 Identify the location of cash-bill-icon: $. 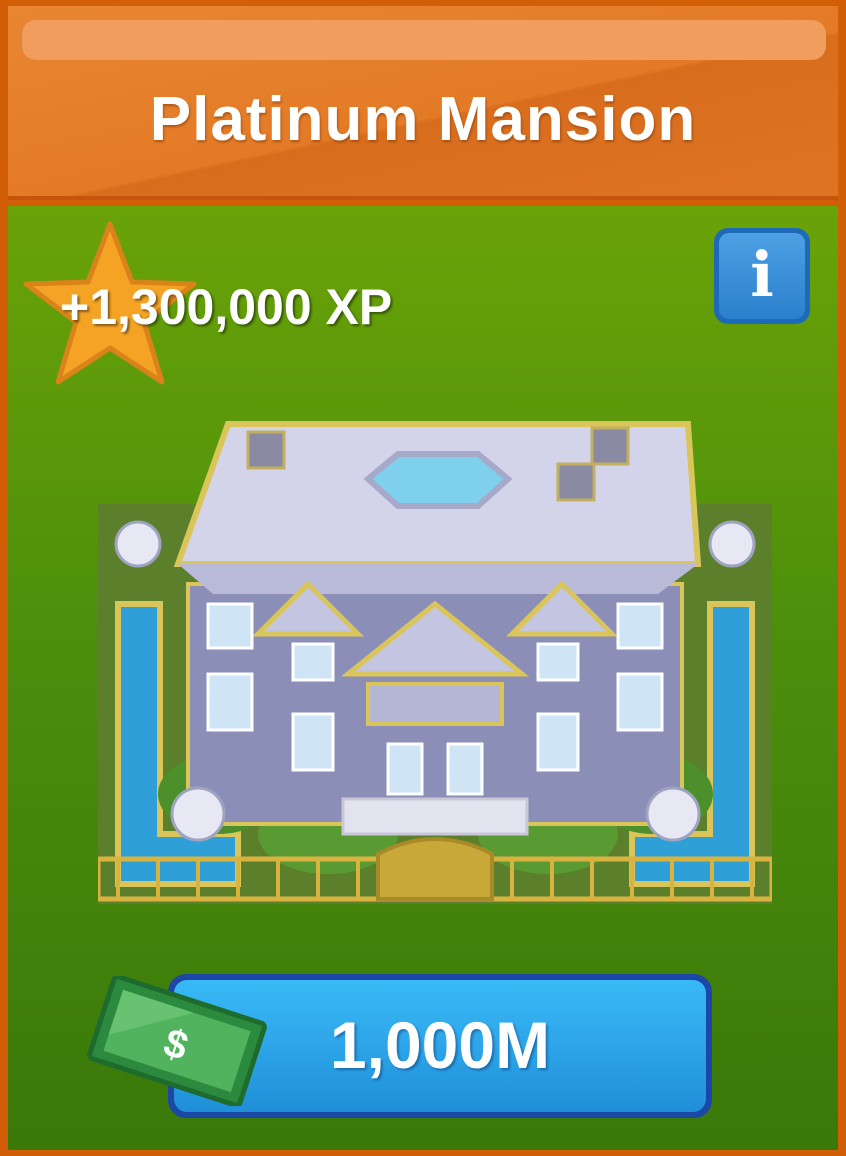
(177, 1041).